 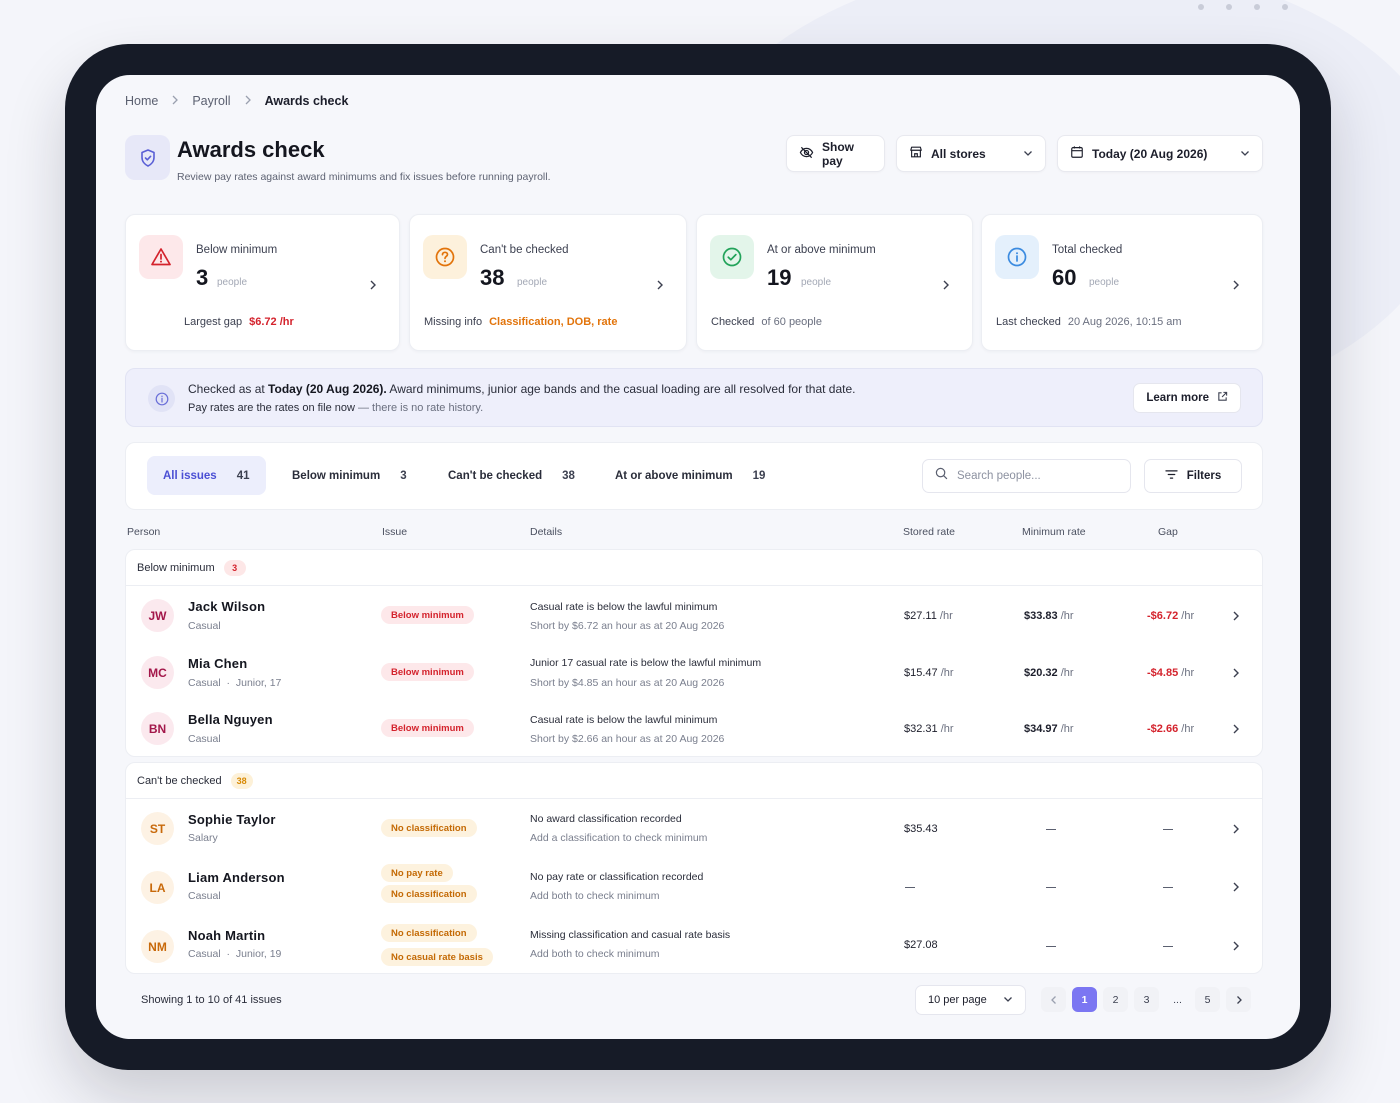 What do you see at coordinates (1222, 398) in the screenshot?
I see `external-link-icon` at bounding box center [1222, 398].